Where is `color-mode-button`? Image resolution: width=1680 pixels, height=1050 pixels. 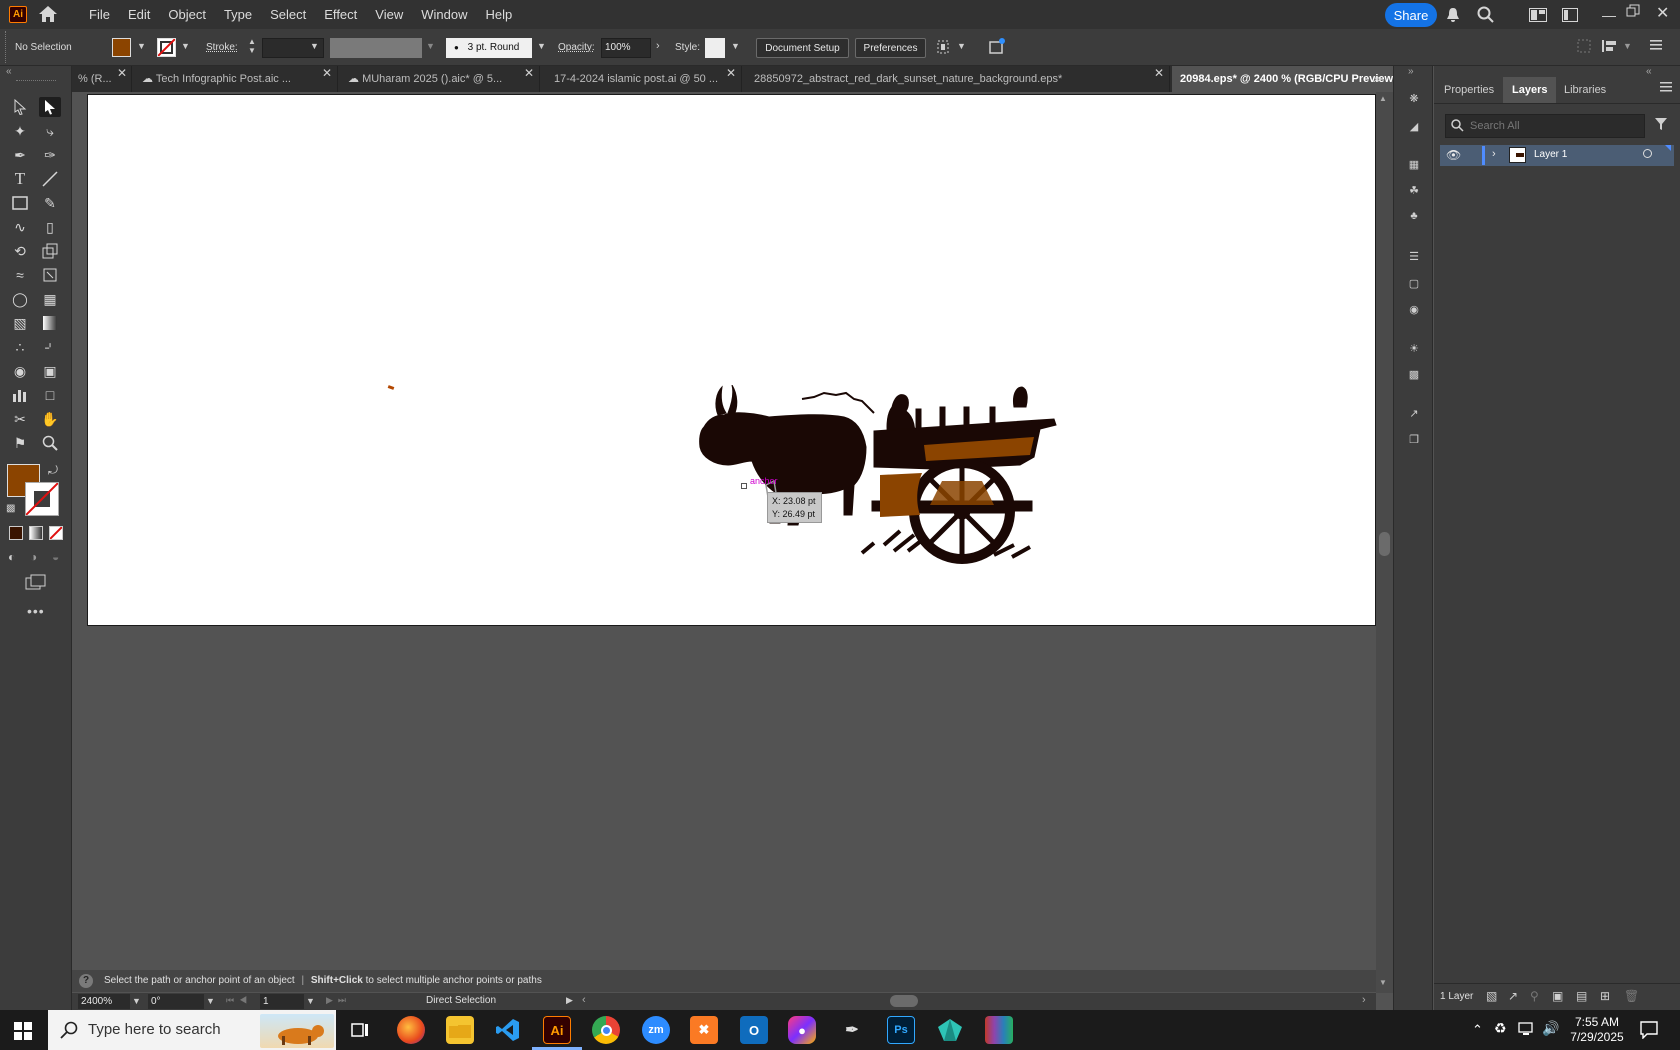
color-mode-button is located at coordinates (16, 533).